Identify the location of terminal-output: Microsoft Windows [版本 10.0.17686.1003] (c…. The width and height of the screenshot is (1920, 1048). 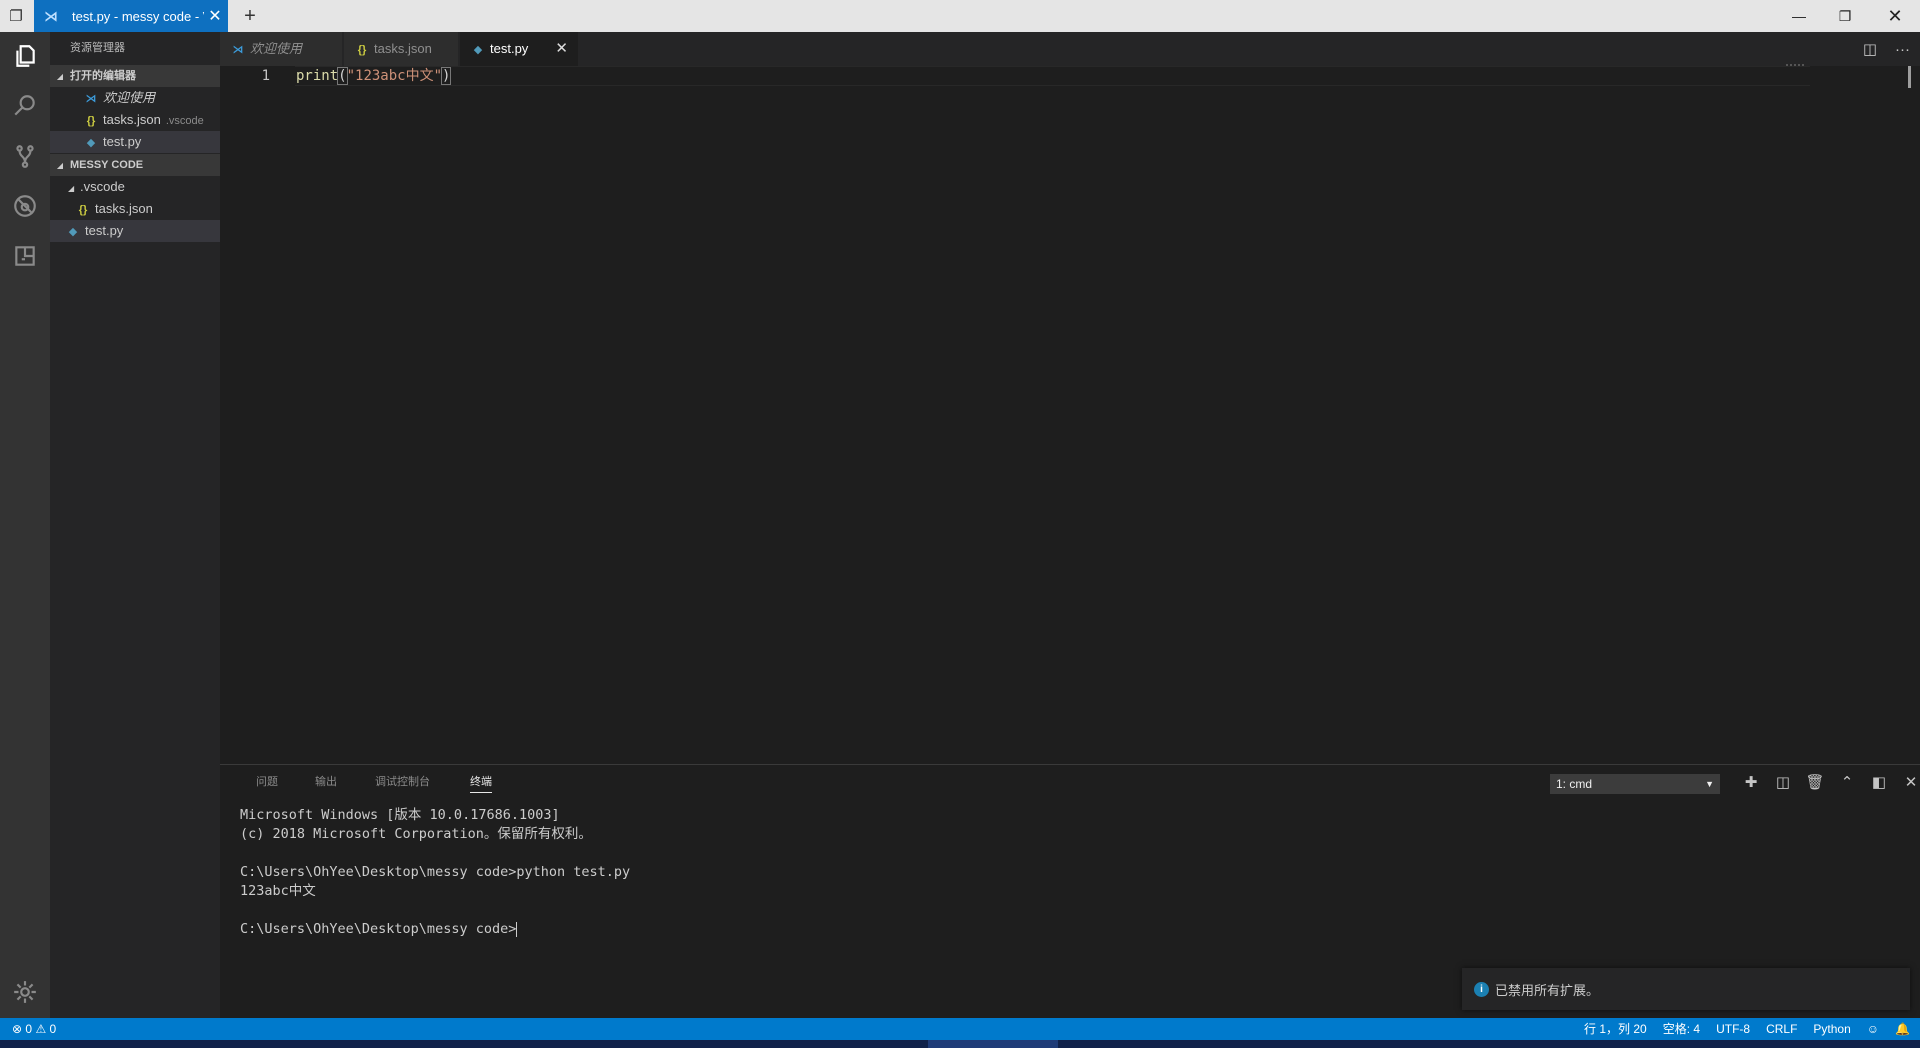
(435, 872).